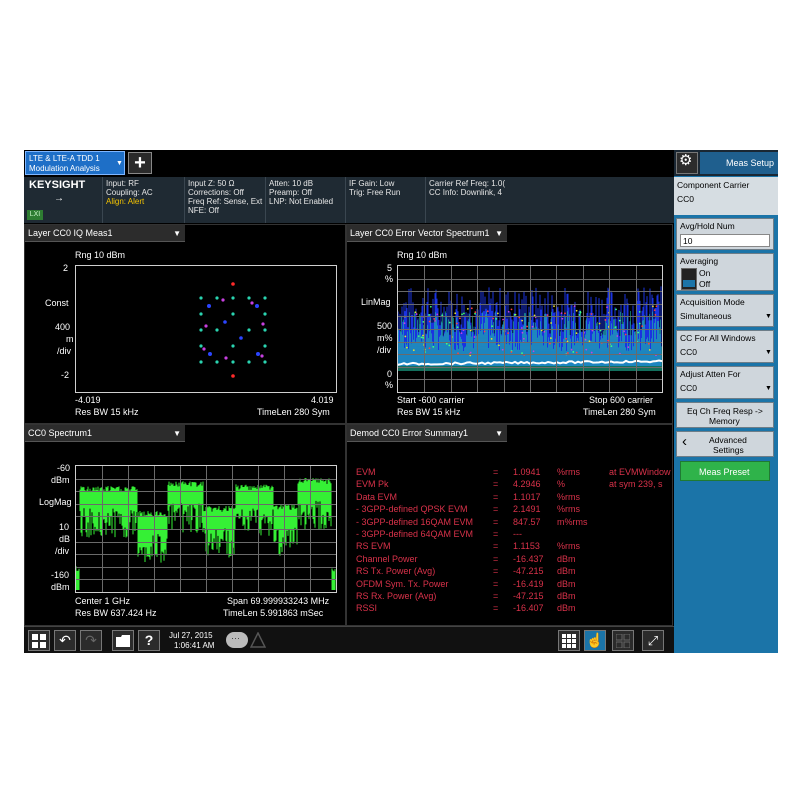 Image resolution: width=800 pixels, height=800 pixels. What do you see at coordinates (684, 441) in the screenshot?
I see `chevron-left-icon: ‹` at bounding box center [684, 441].